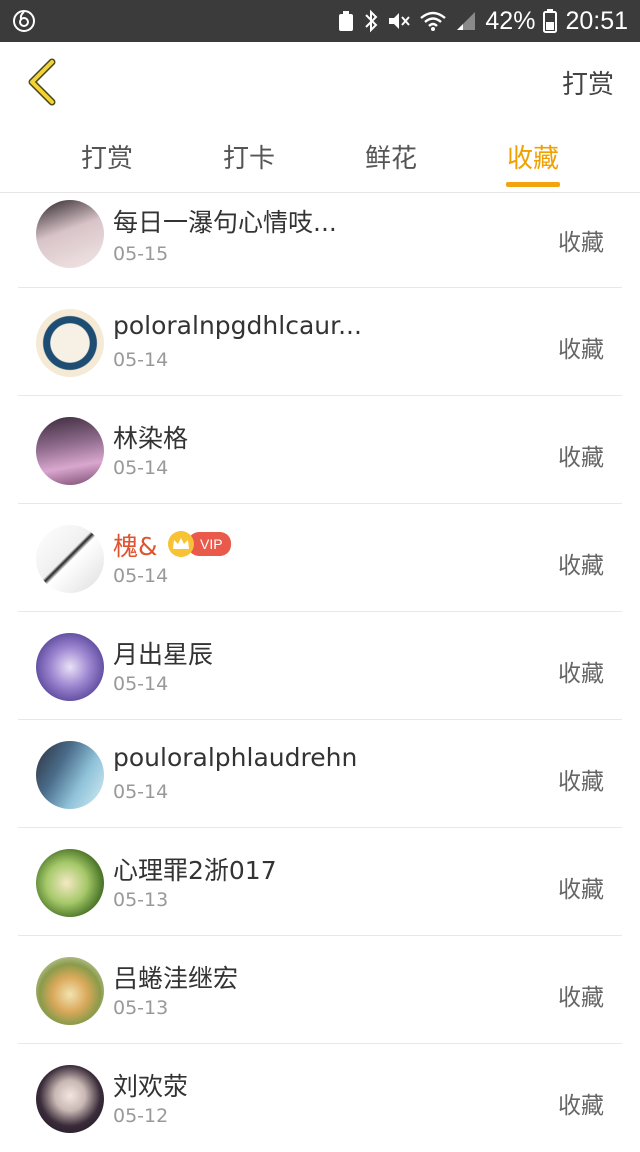  What do you see at coordinates (346, 21) in the screenshot?
I see `recycle-icon` at bounding box center [346, 21].